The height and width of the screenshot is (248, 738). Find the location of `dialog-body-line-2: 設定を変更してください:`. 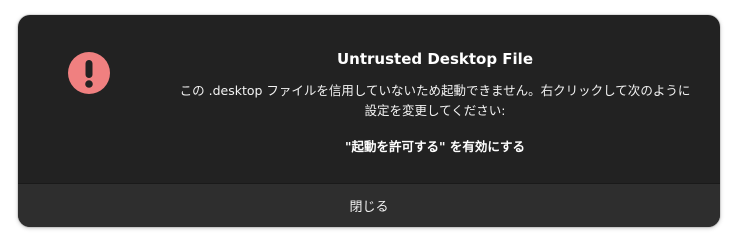

dialog-body-line-2: 設定を変更してください: is located at coordinates (435, 110).